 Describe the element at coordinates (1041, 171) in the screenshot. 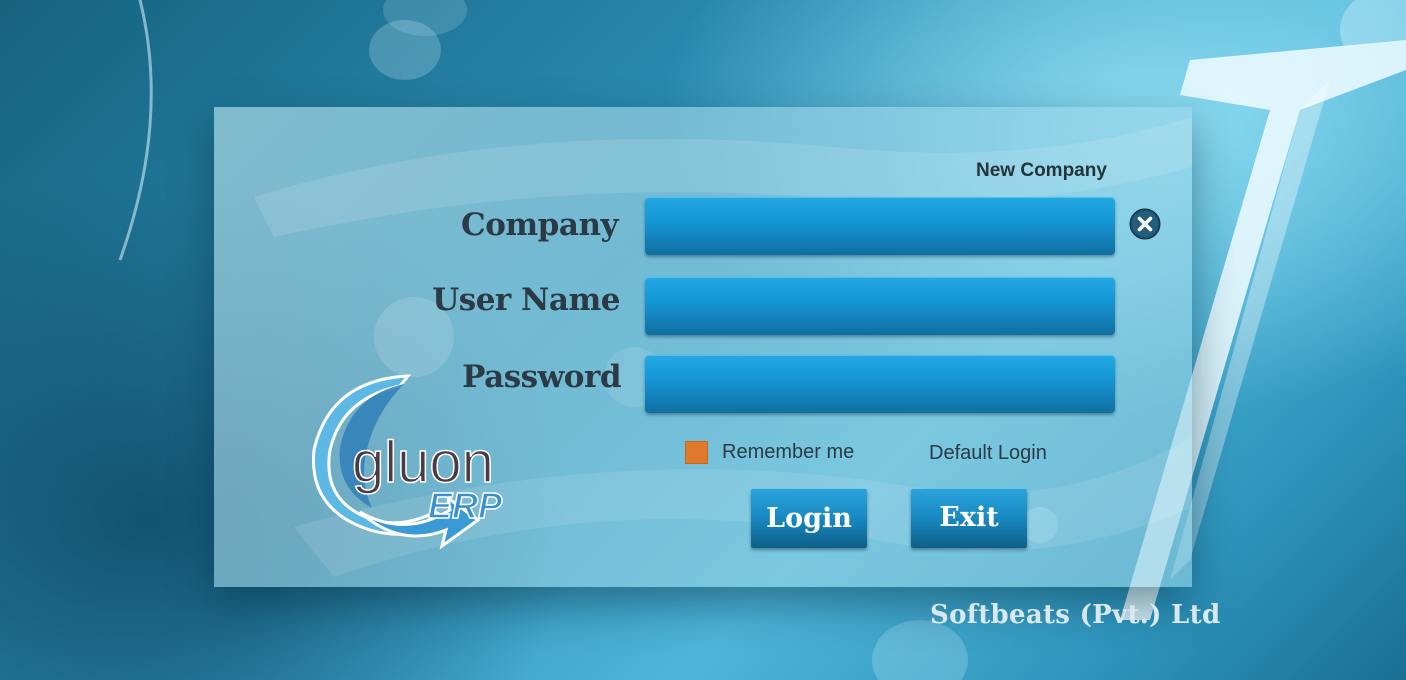

I see `new-company-link: New Company` at that location.